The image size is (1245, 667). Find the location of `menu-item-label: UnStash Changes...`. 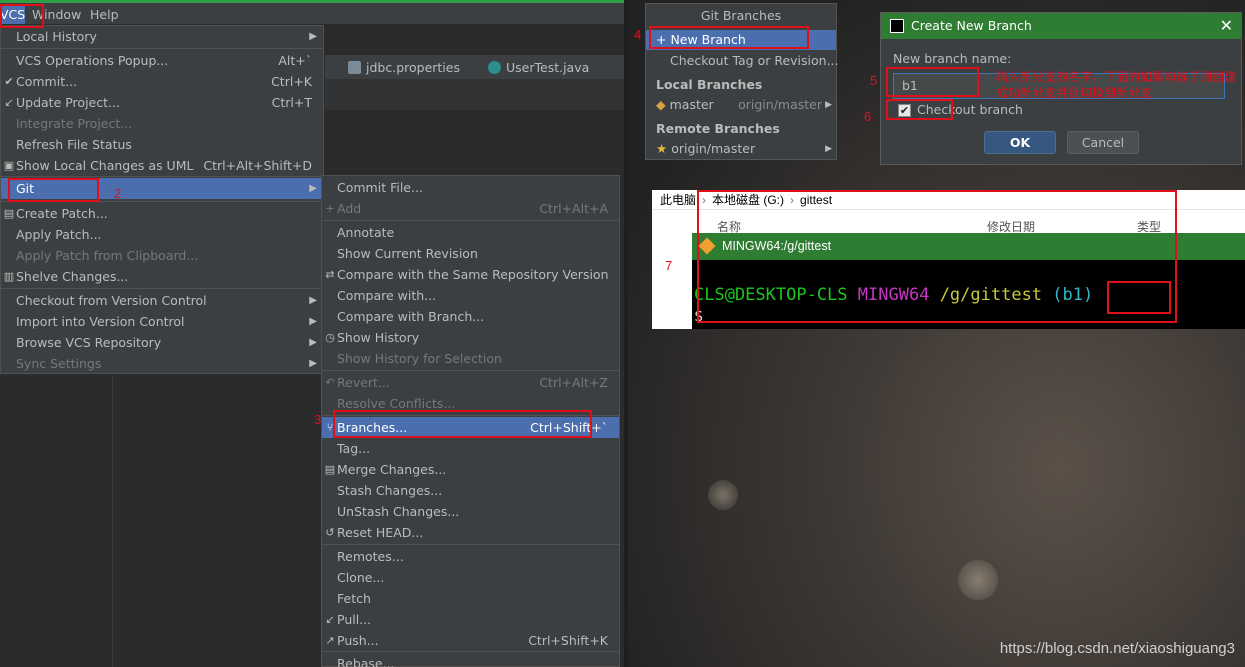

menu-item-label: UnStash Changes... is located at coordinates (398, 511).